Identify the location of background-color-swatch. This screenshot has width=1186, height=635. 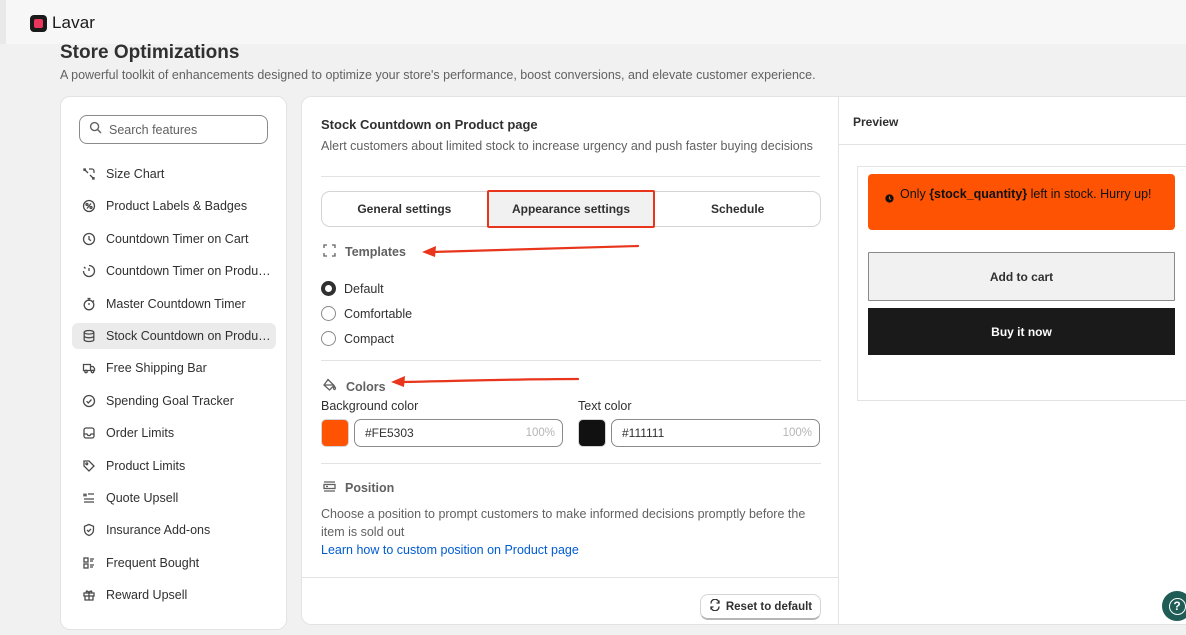
(335, 433).